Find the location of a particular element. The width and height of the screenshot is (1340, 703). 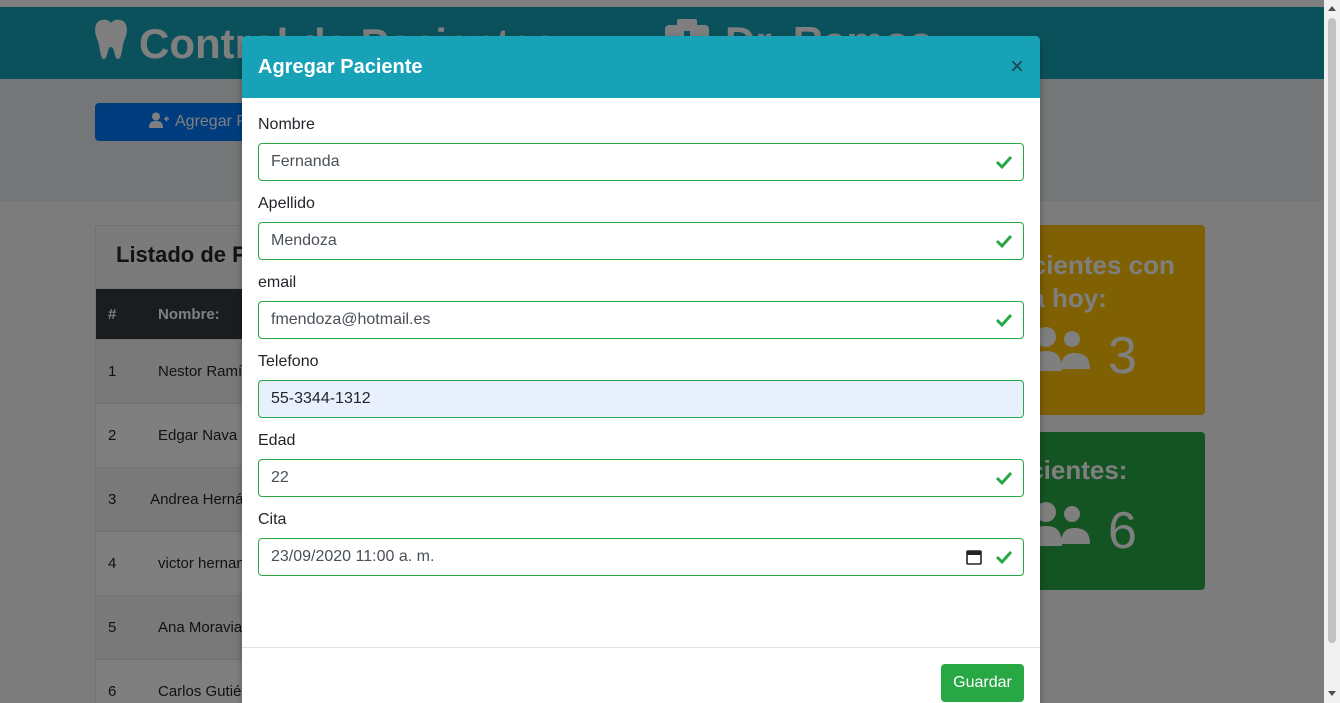

field-label: Nombre is located at coordinates (286, 124).